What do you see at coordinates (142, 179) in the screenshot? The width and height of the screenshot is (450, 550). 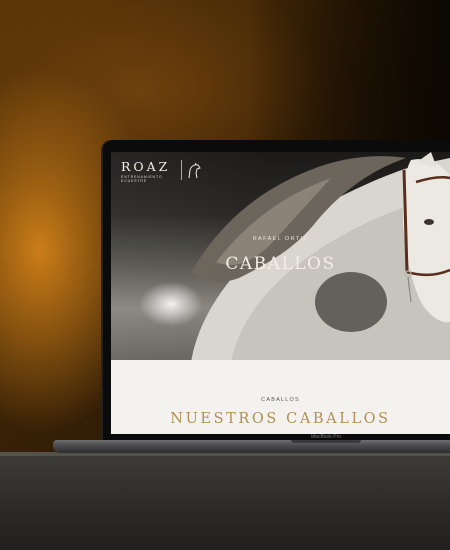 I see `logo-tagline: ENTRENAMIENTO ECUESTRE` at bounding box center [142, 179].